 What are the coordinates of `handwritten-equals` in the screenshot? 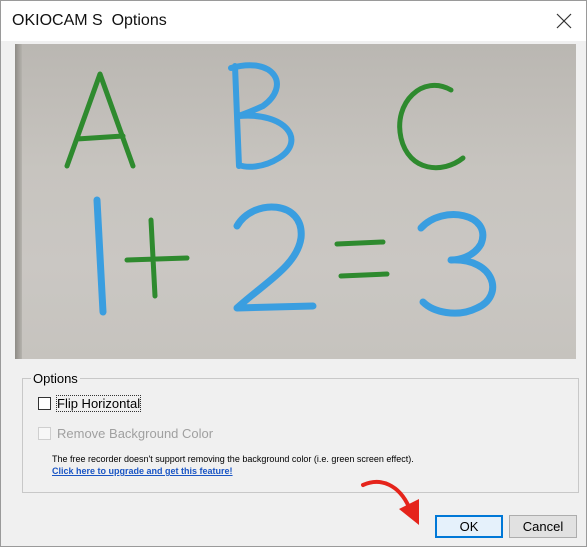 It's located at (362, 259).